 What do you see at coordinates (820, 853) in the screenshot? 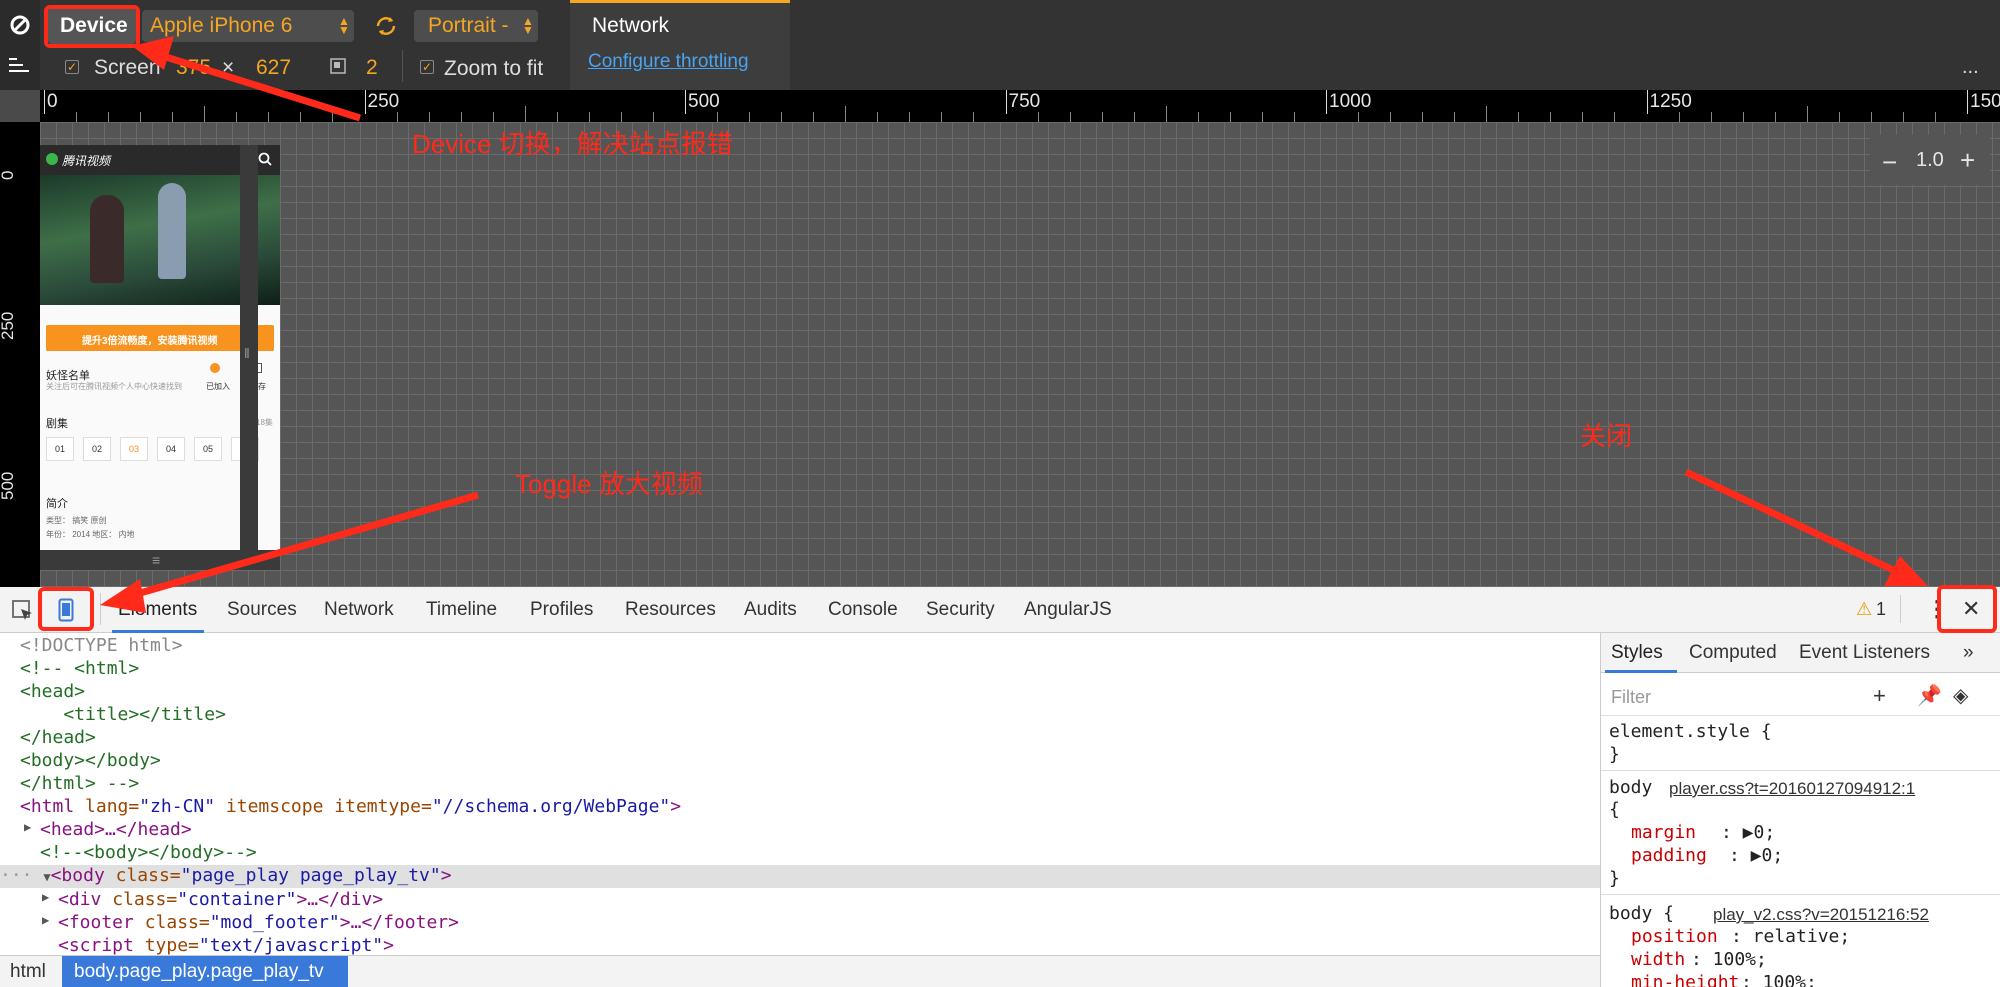
I see `dom-comment: <!--<body></body>-->` at bounding box center [820, 853].